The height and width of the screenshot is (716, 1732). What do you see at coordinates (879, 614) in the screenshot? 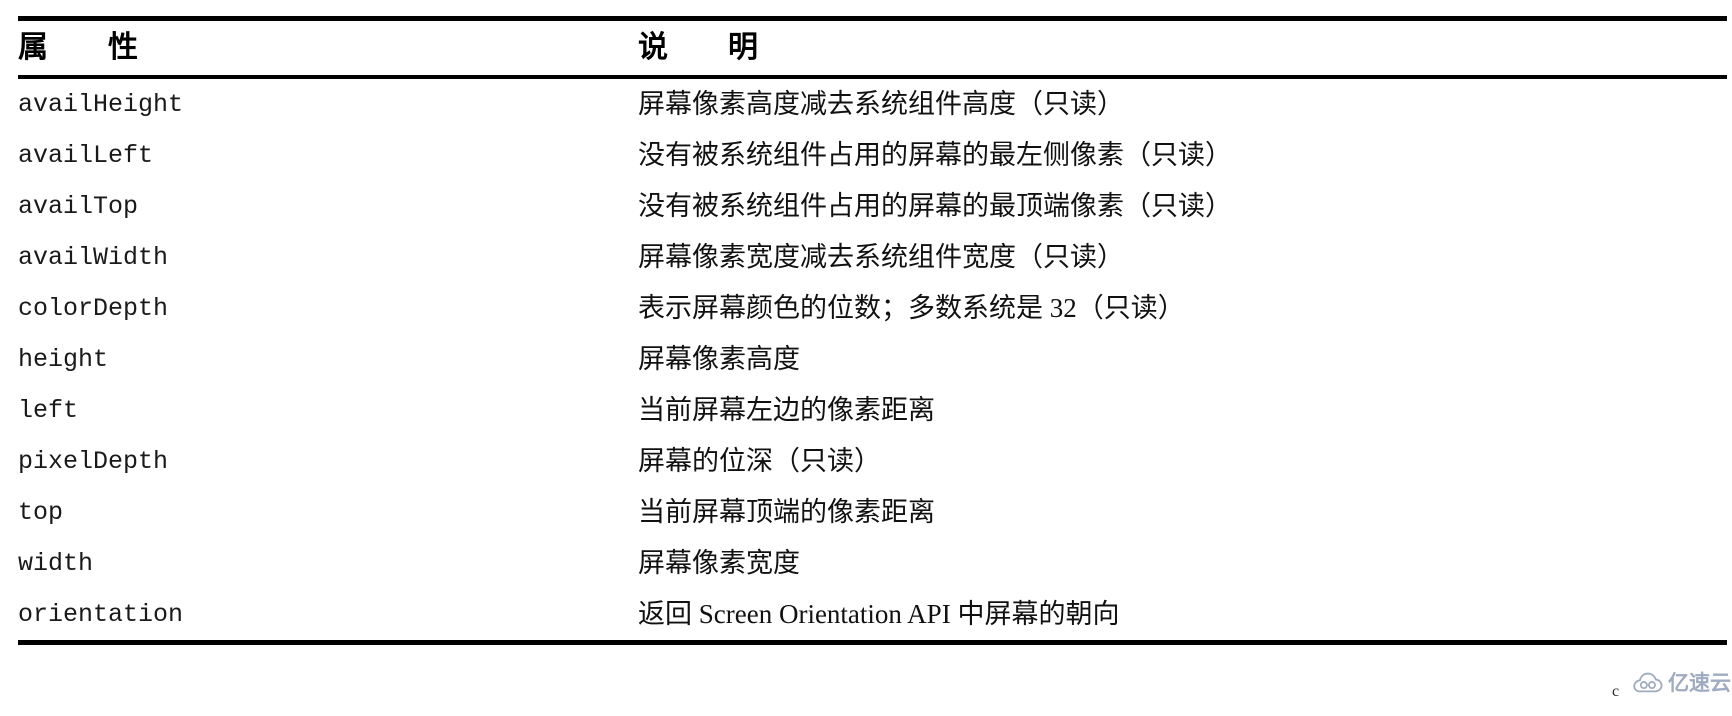
I see `description-text: 返回 Screen Orientation API 中屏幕的朝向` at bounding box center [879, 614].